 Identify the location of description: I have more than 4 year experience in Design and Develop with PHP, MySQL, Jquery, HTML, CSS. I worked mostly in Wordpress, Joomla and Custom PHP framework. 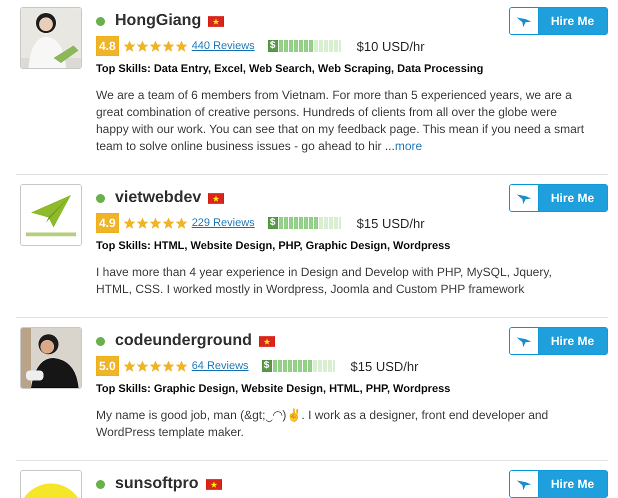
(324, 281).